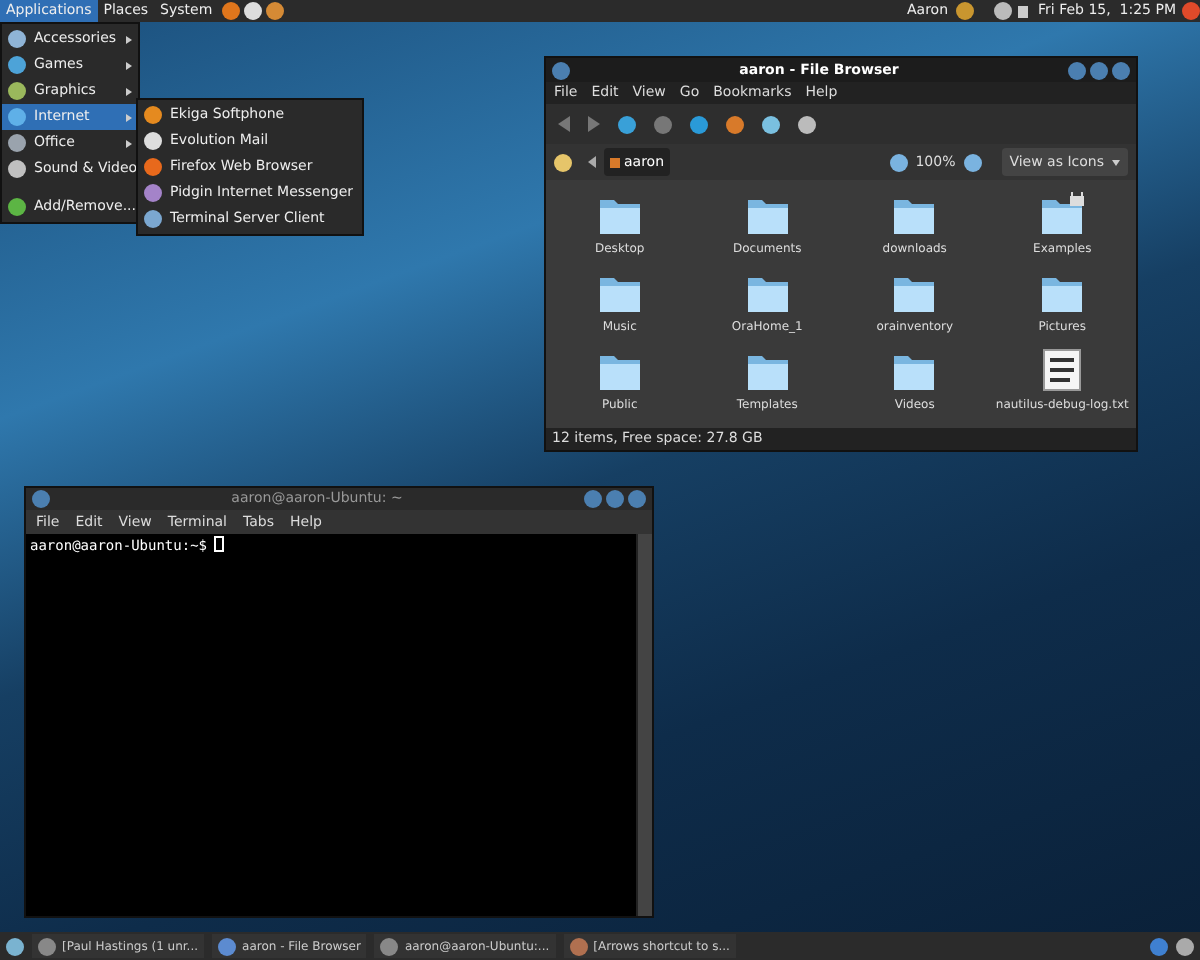 This screenshot has height=960, width=1200. I want to click on text-file-icon, so click(1062, 370).